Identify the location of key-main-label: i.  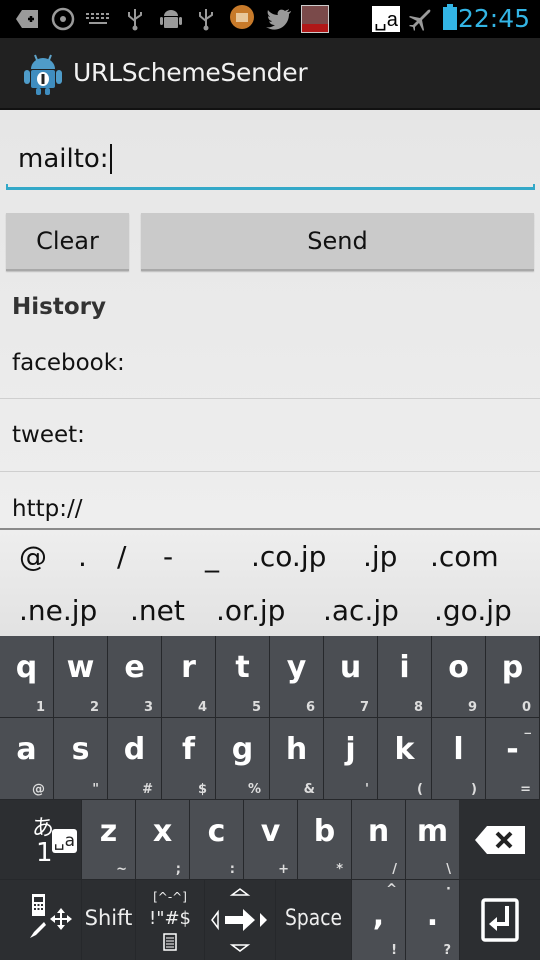
(404, 667).